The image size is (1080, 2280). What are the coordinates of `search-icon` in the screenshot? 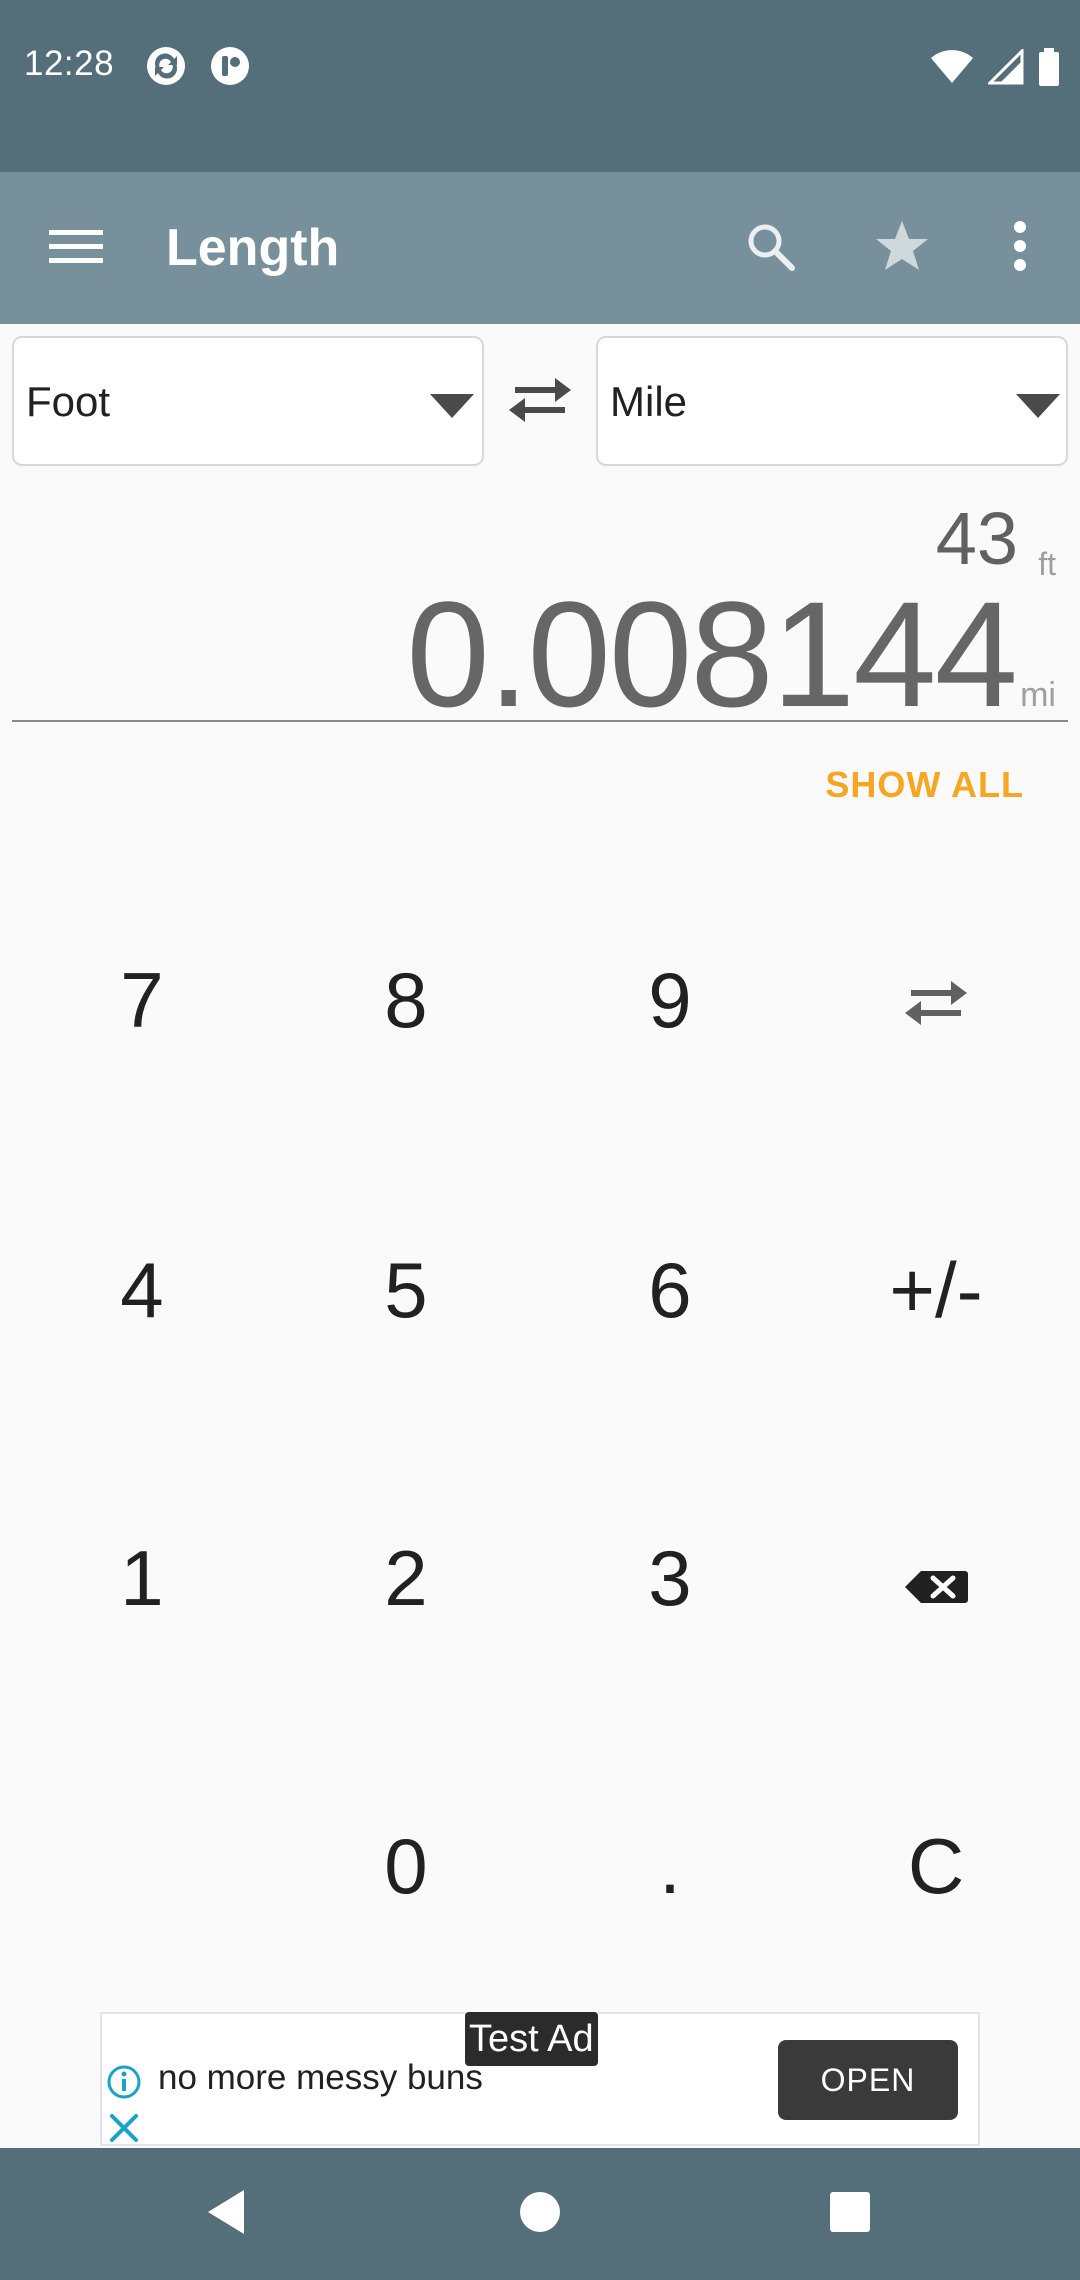 It's located at (770, 248).